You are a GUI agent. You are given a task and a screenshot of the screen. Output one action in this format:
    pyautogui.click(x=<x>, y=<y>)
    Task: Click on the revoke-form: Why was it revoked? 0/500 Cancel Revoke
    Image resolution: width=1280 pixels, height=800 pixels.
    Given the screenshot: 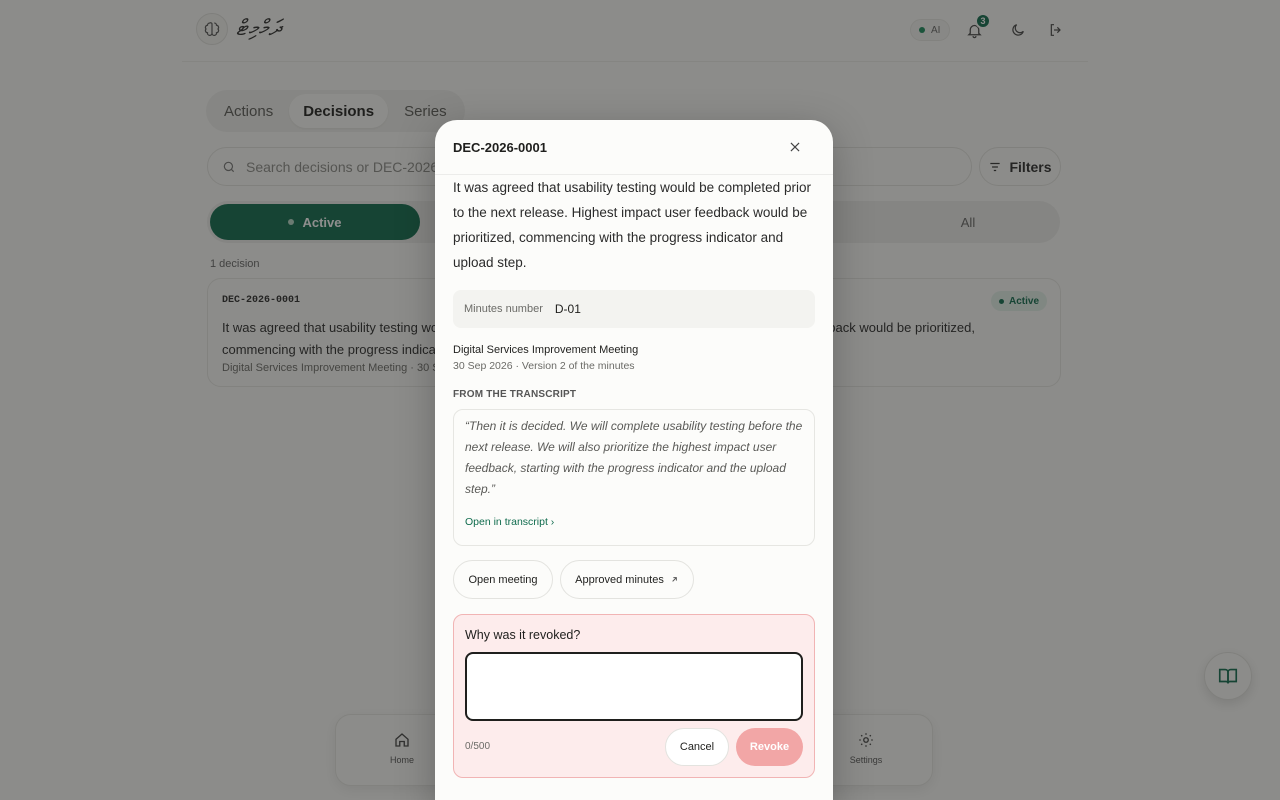 What is the action you would take?
    pyautogui.click(x=634, y=696)
    